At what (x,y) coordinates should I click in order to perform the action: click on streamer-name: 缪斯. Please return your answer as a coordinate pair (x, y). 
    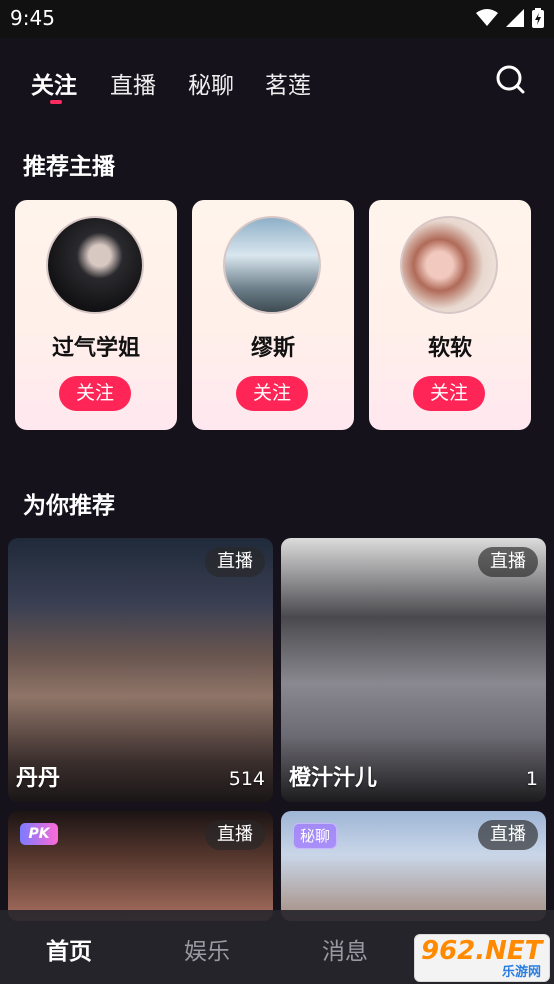
    Looking at the image, I should click on (272, 348).